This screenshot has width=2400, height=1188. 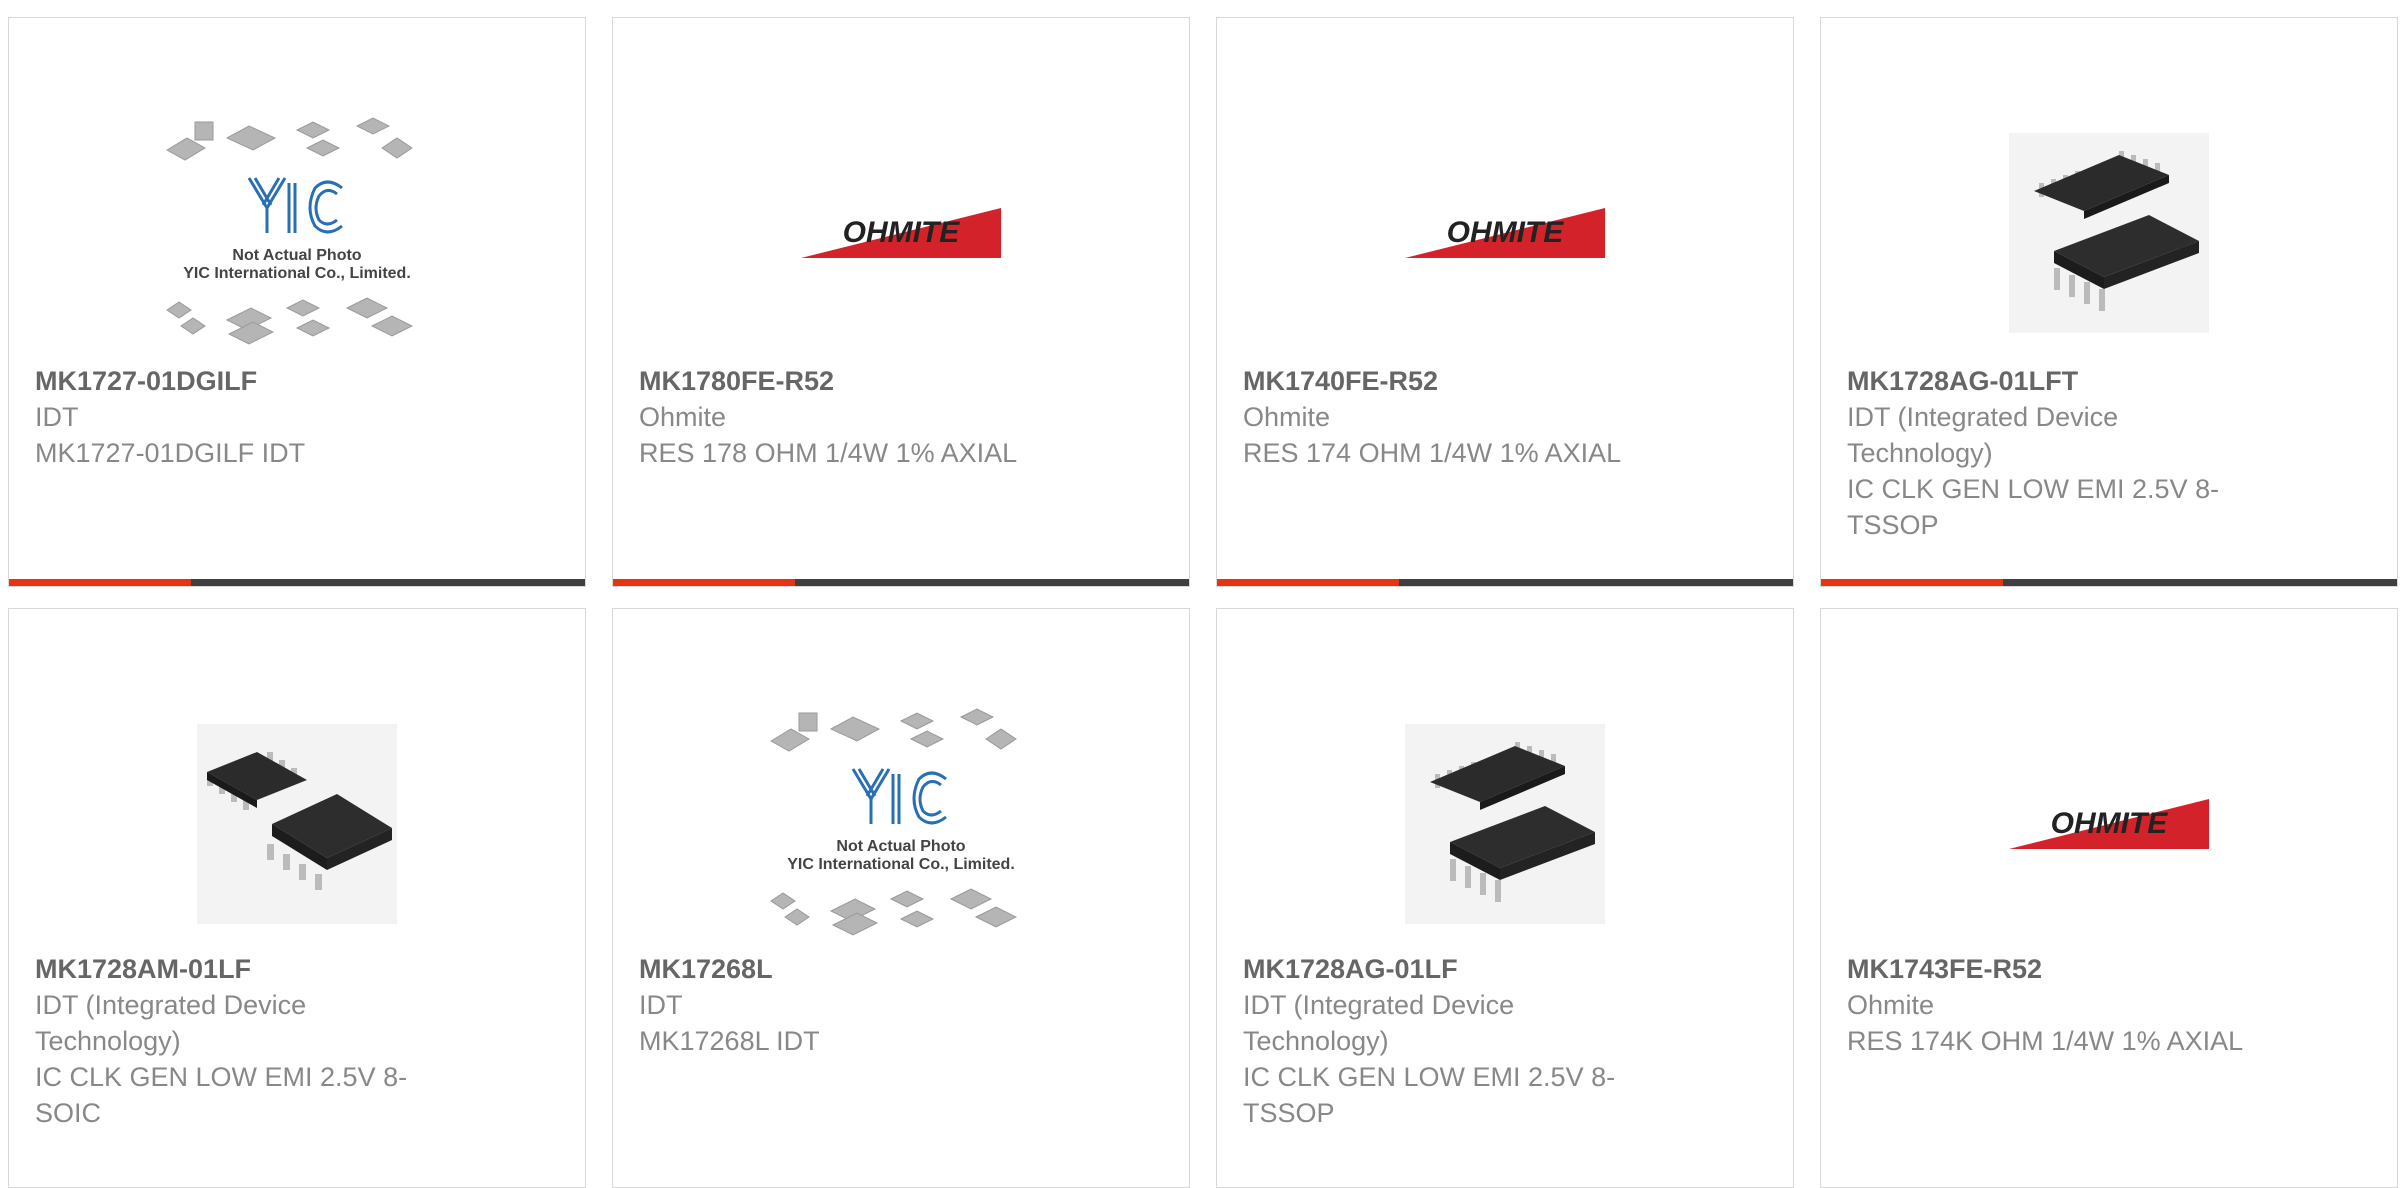 What do you see at coordinates (839, 969) in the screenshot?
I see `part-number: MK17268L` at bounding box center [839, 969].